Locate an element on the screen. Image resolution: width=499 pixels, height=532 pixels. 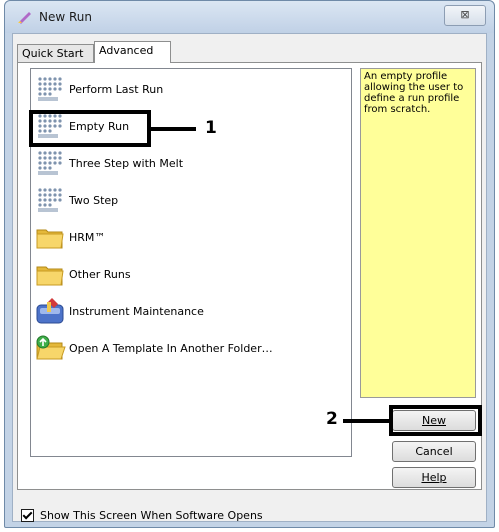
show-on-open-label: Show This Screen When Software Opens is located at coordinates (151, 515).